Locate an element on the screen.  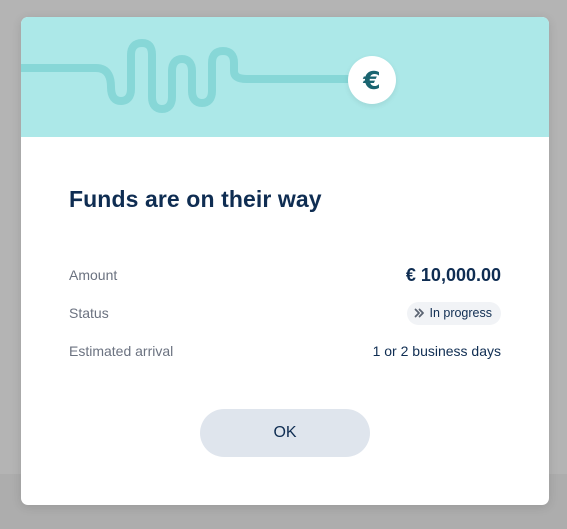
status-badge: In progress is located at coordinates (454, 313).